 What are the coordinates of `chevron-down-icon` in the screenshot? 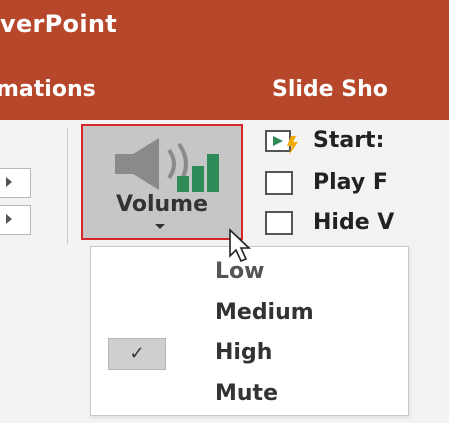 It's located at (160, 226).